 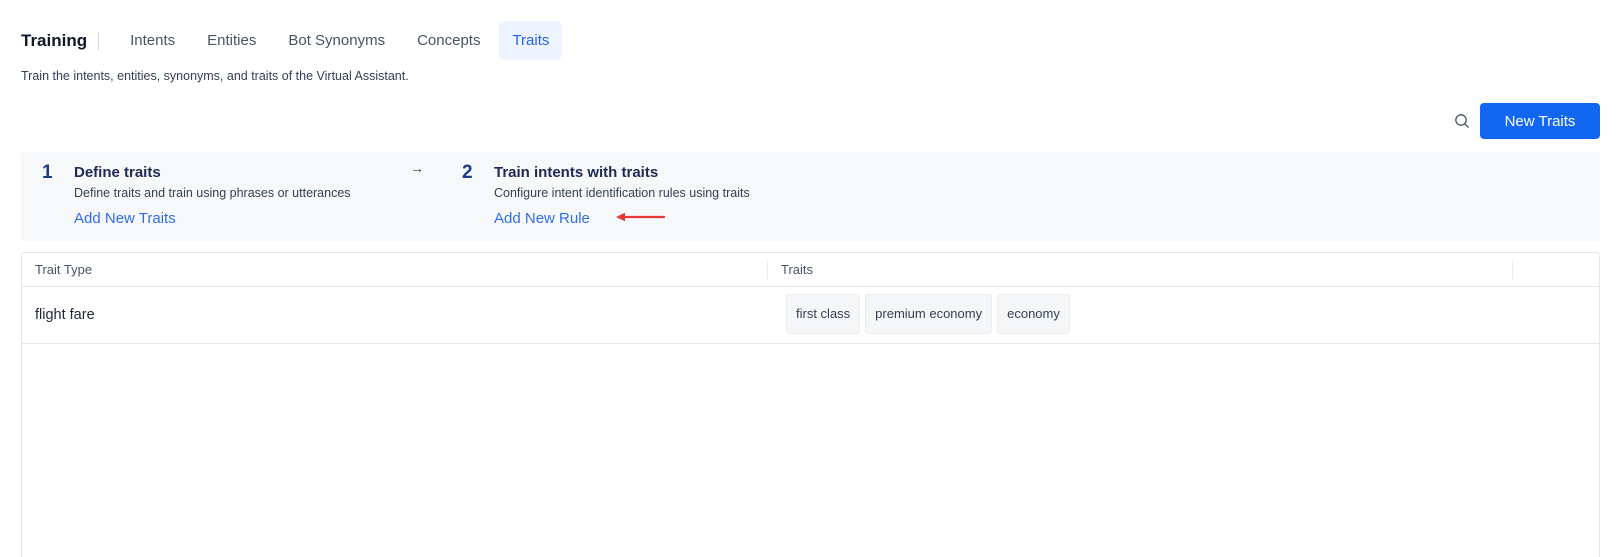 I want to click on trait-chip: premium economy, so click(x=929, y=314).